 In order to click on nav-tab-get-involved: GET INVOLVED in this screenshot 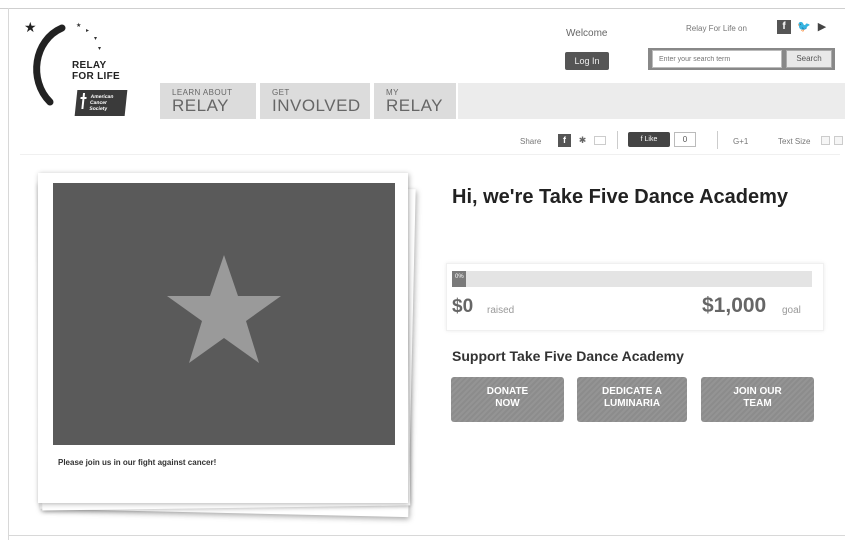, I will do `click(315, 101)`.